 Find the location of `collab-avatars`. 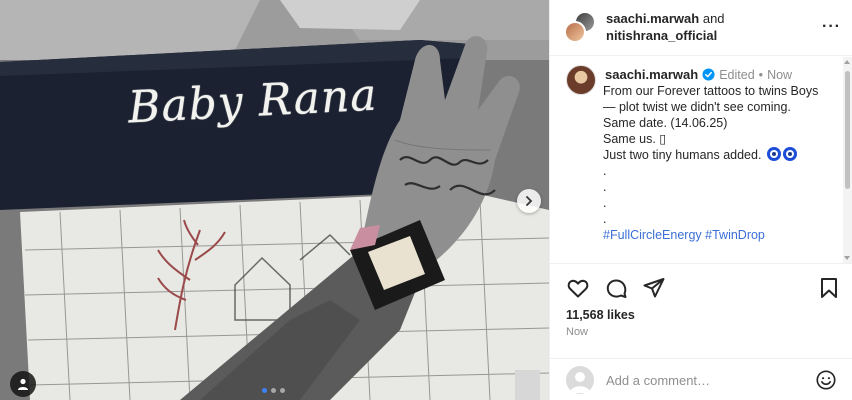

collab-avatars is located at coordinates (580, 27).